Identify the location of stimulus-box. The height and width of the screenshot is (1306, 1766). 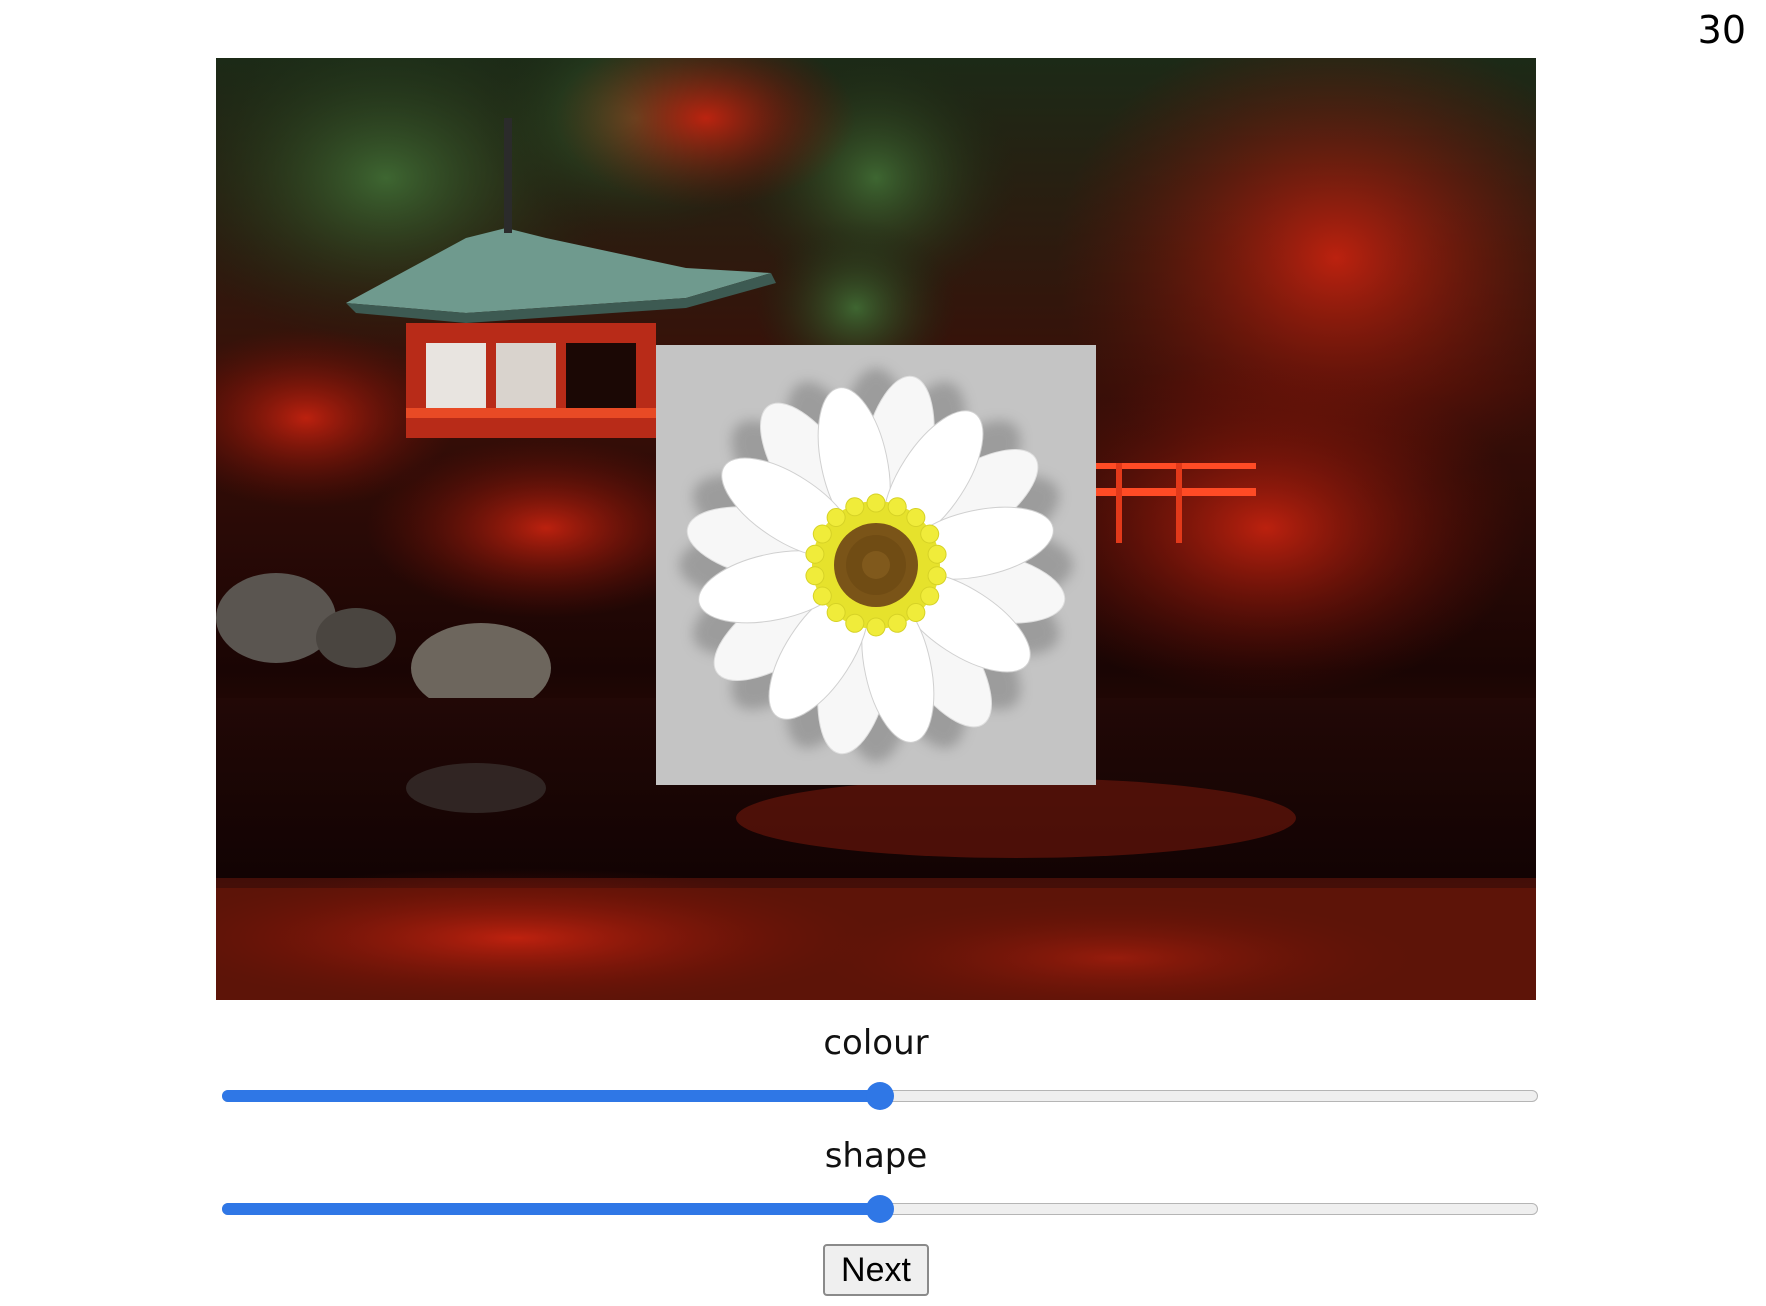
(876, 565).